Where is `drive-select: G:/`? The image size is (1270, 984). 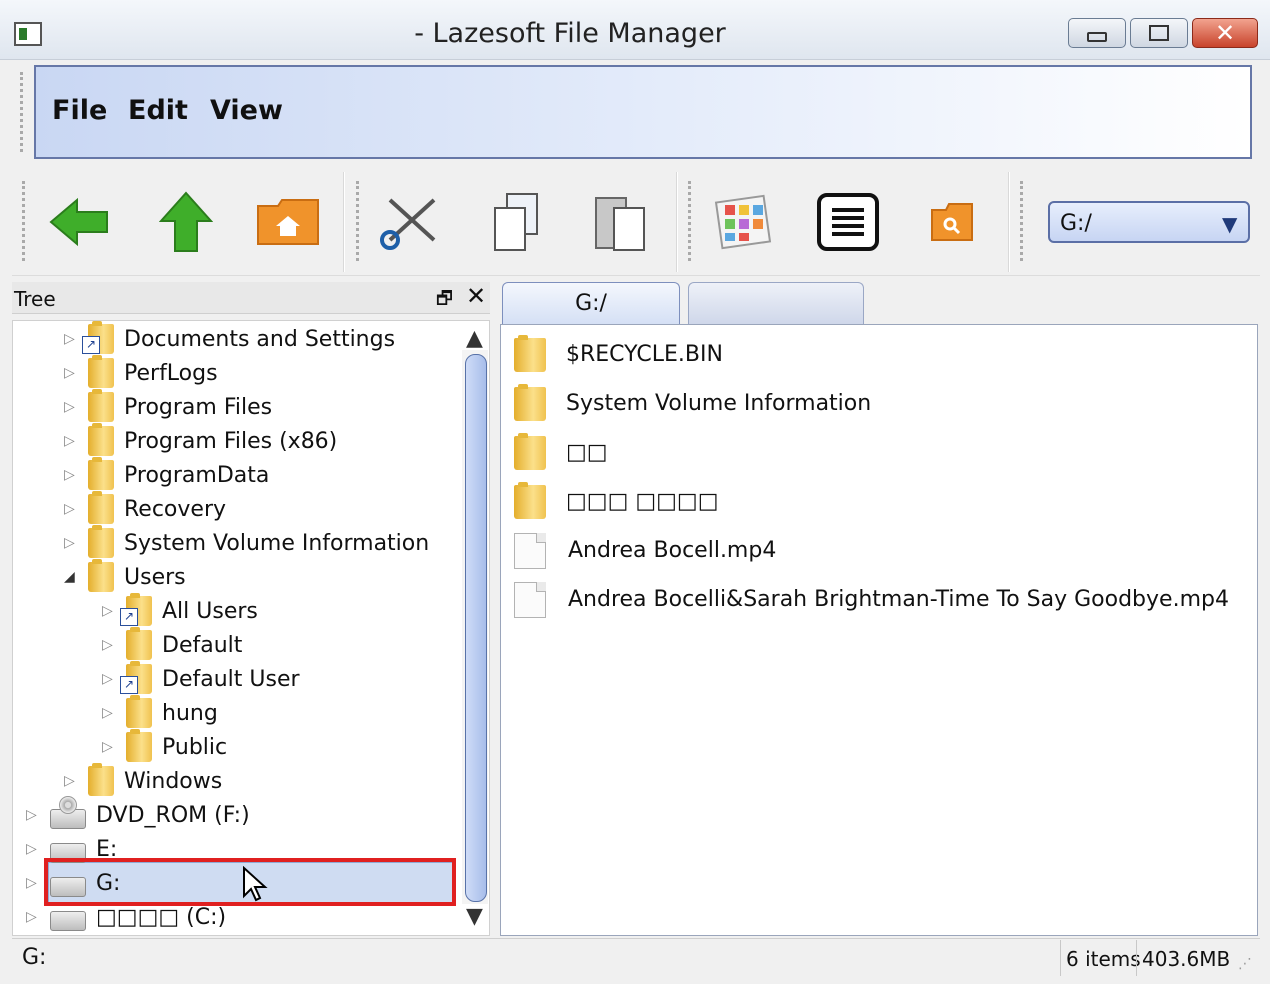 drive-select: G:/ is located at coordinates (1149, 222).